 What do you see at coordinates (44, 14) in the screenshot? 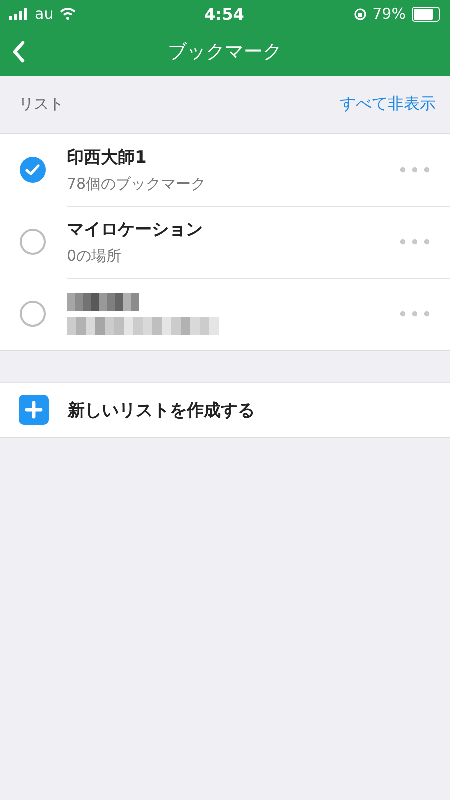
I see `carrier-name: au` at bounding box center [44, 14].